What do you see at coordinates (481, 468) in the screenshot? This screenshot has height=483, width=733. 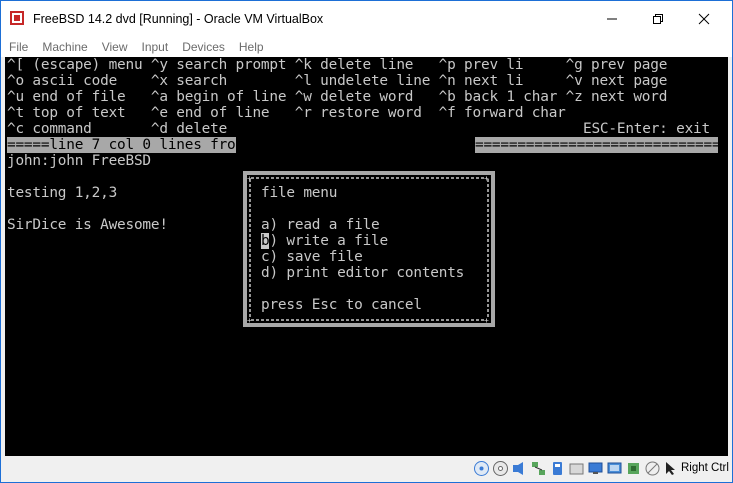 I see `hard-disk-icon` at bounding box center [481, 468].